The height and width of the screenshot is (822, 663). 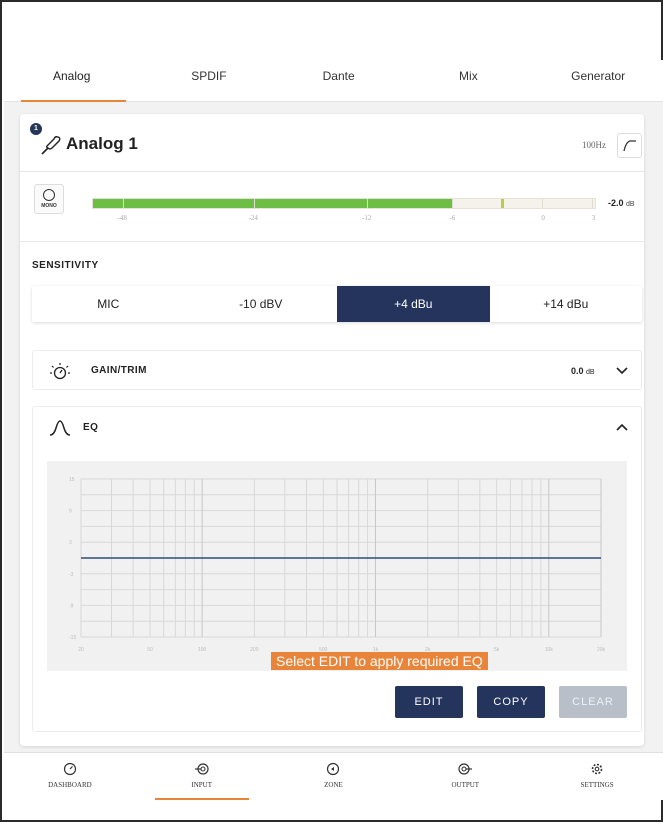 I want to click on nav-output: OUTPUT, so click(x=465, y=776).